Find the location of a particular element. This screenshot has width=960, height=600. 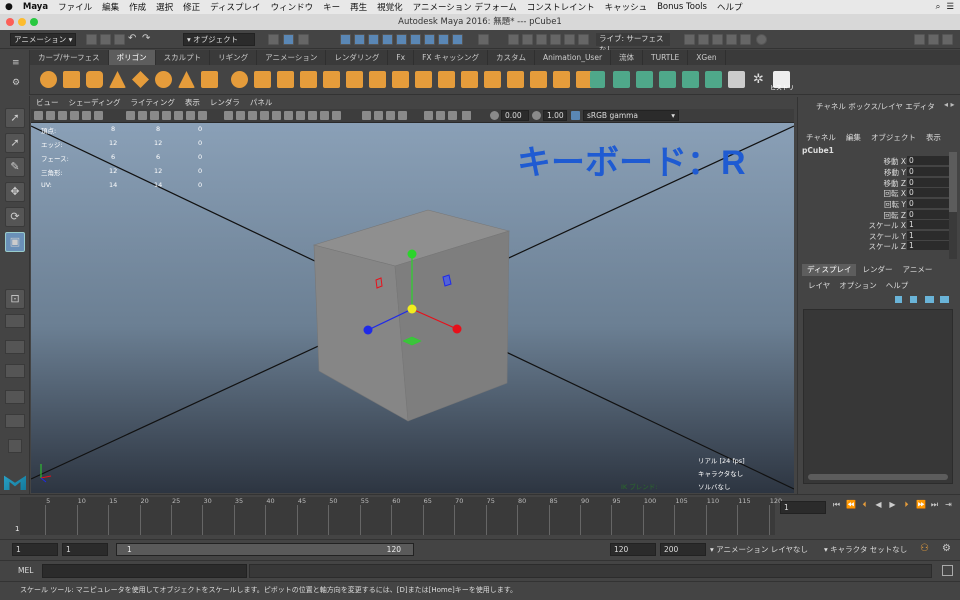

color-space-icon is located at coordinates (452, 115).